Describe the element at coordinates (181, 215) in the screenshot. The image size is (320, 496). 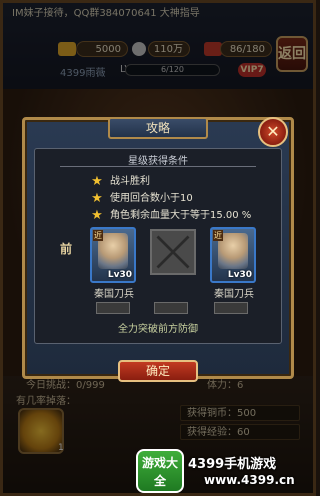
I see `condition-row: 角色剩余血量大于等于15.00 %` at that location.